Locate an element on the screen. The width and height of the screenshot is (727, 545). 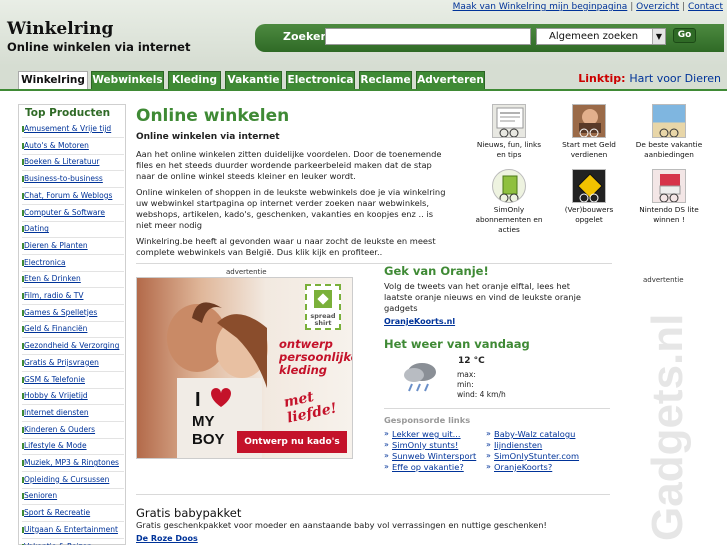
tab-adverteren: Adverteren is located at coordinates (450, 80).